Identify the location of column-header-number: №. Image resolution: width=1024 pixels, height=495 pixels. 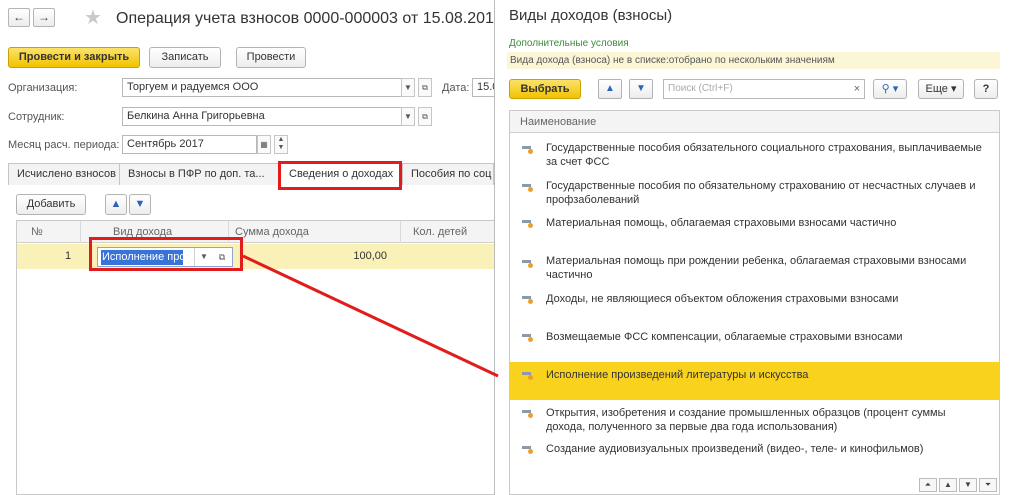
(49, 232).